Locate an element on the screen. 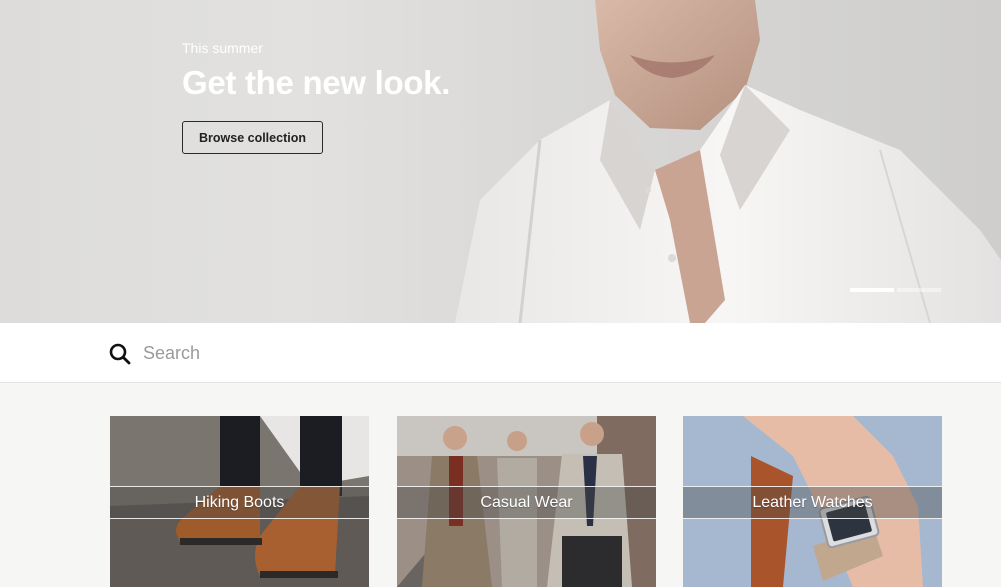 Image resolution: width=1001 pixels, height=587 pixels. category-label: Hiking Boots is located at coordinates (239, 502).